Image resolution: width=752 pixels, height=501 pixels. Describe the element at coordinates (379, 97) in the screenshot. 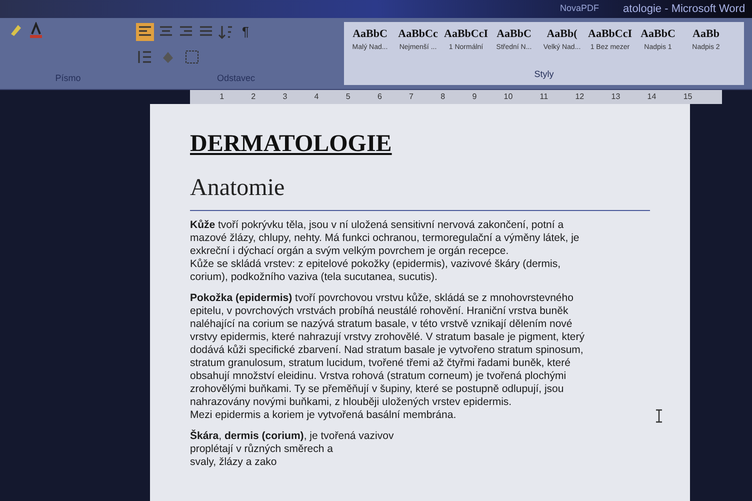

I see `ruler-number: 6` at that location.